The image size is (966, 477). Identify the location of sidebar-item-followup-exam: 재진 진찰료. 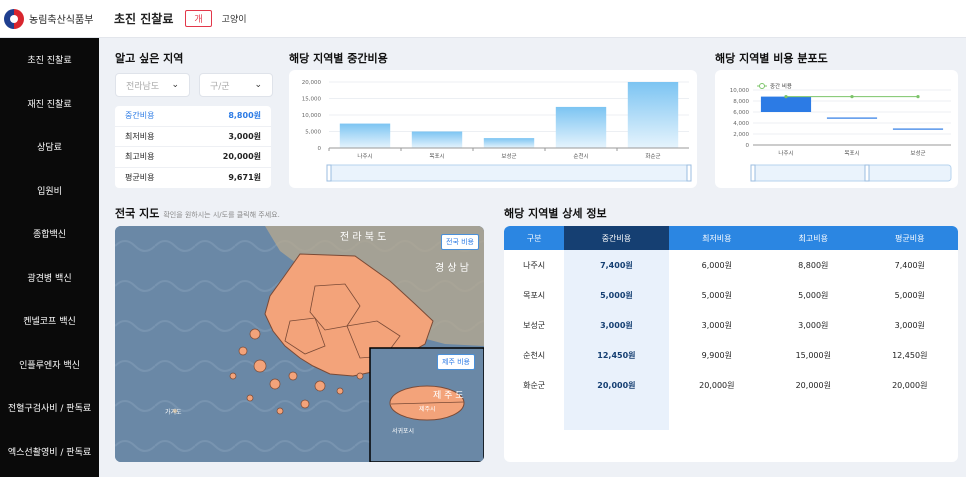
(49, 104).